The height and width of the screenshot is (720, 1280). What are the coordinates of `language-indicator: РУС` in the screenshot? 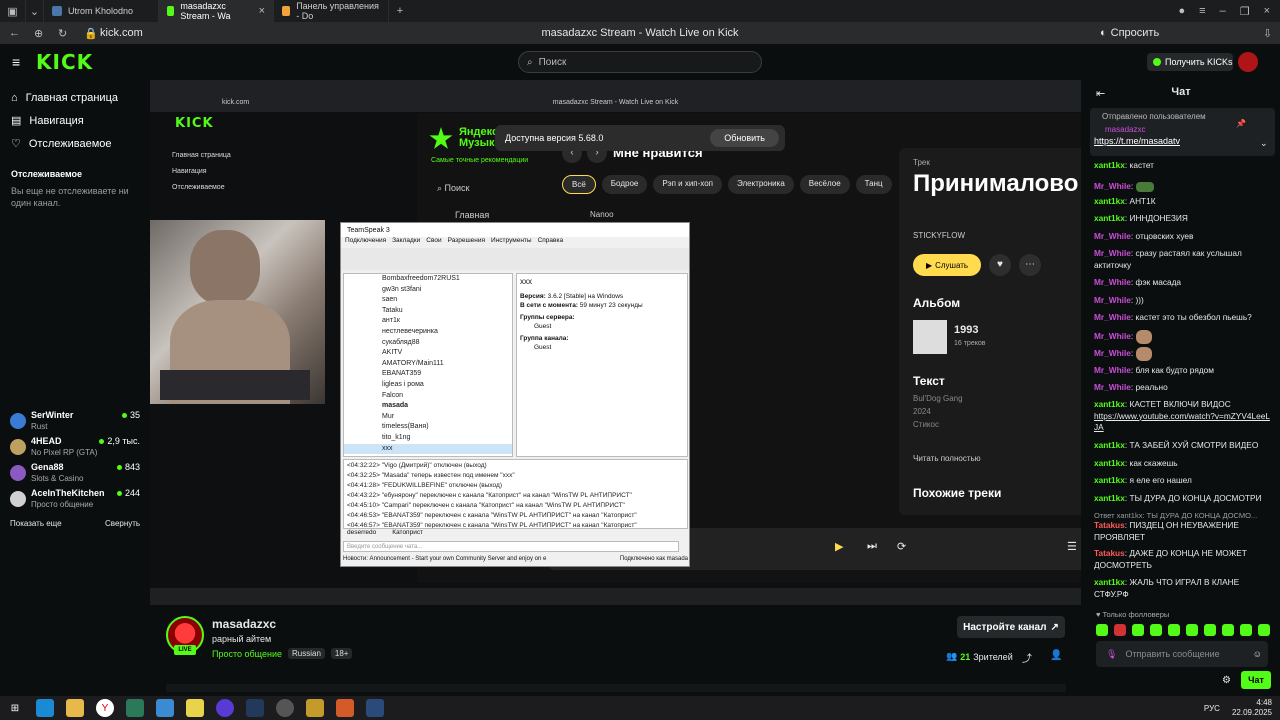 It's located at (1212, 708).